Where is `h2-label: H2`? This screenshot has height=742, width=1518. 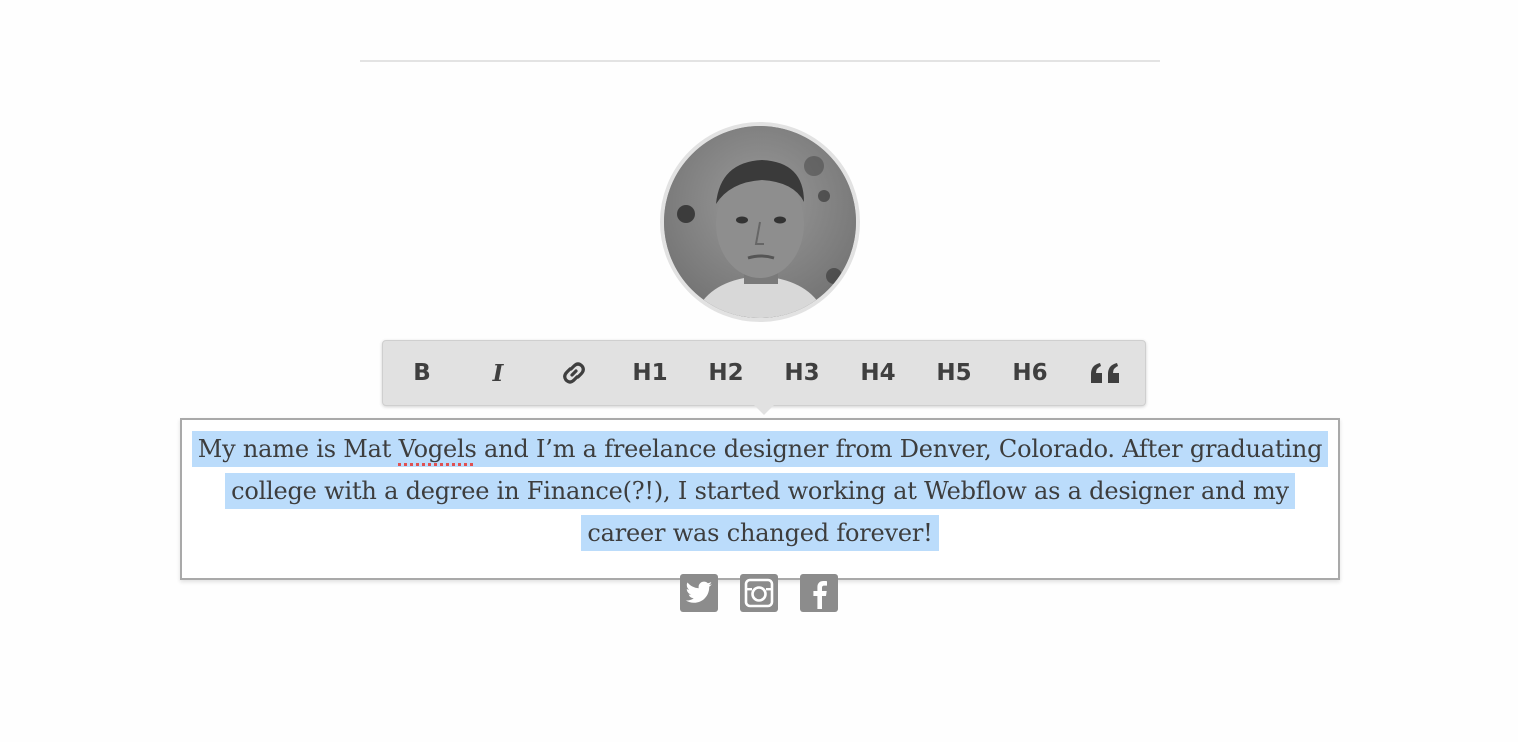
h2-label: H2 is located at coordinates (726, 373).